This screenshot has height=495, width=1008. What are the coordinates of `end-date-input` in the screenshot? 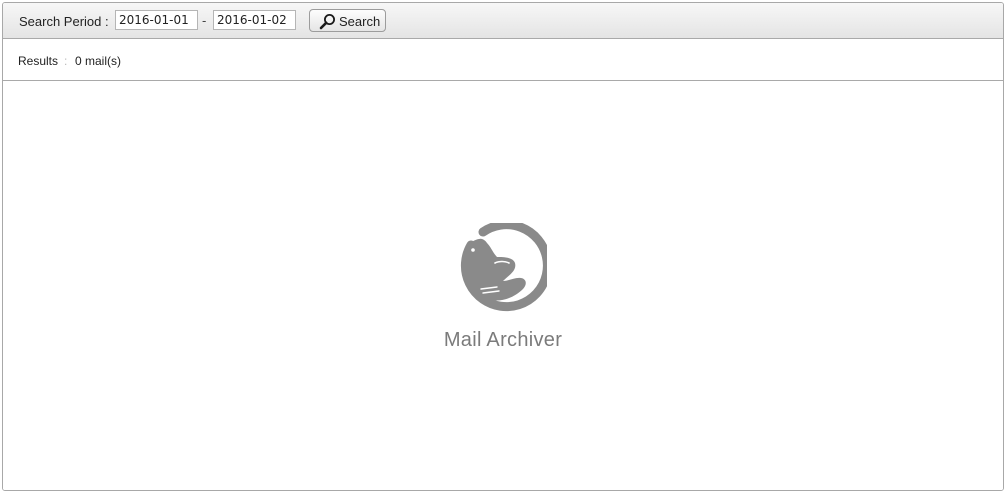 It's located at (254, 20).